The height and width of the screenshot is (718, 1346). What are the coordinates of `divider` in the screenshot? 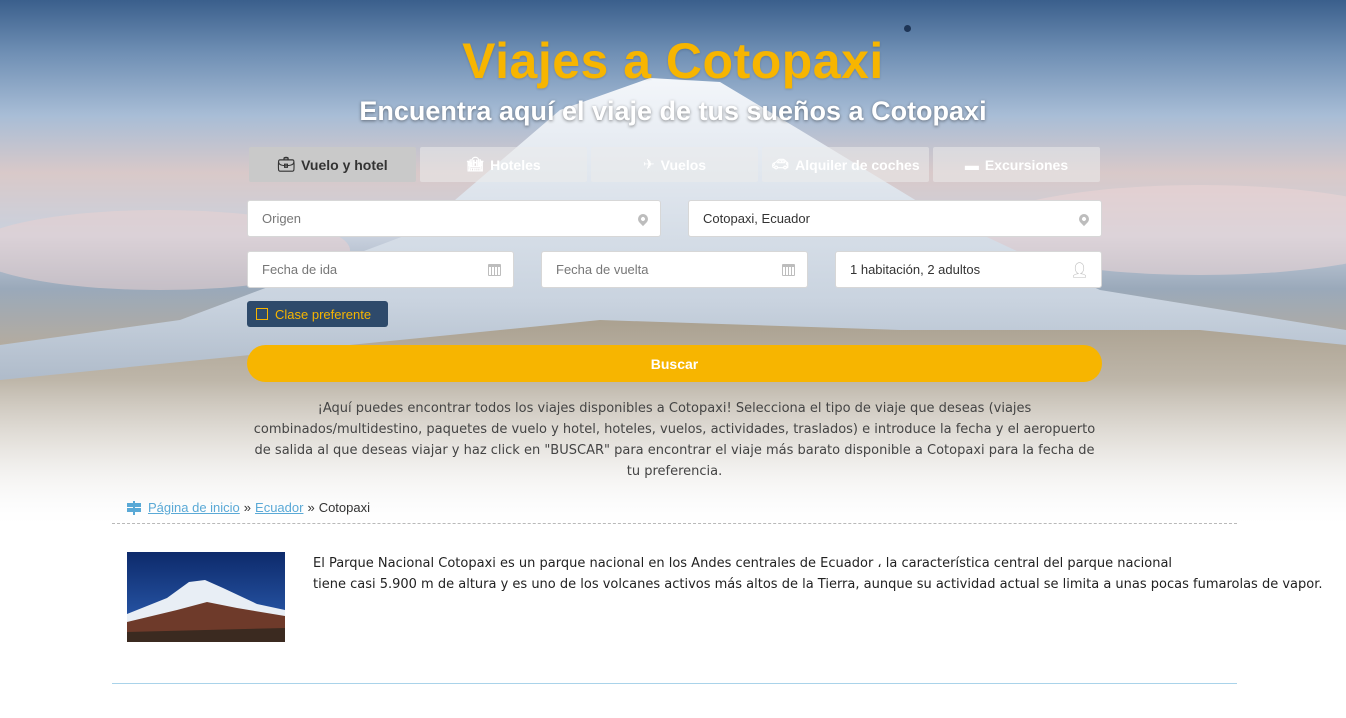 It's located at (674, 523).